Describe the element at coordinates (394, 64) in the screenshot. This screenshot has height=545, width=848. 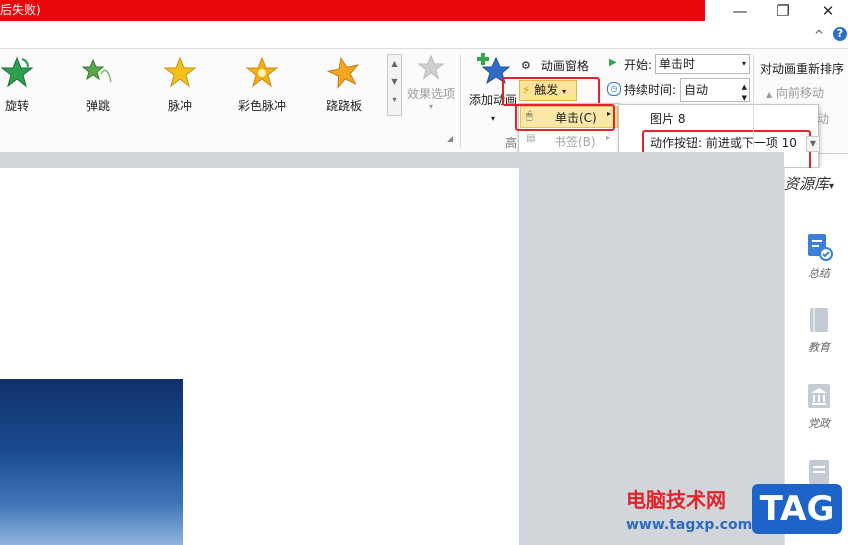
I see `scroll-up-icon: ▲` at that location.